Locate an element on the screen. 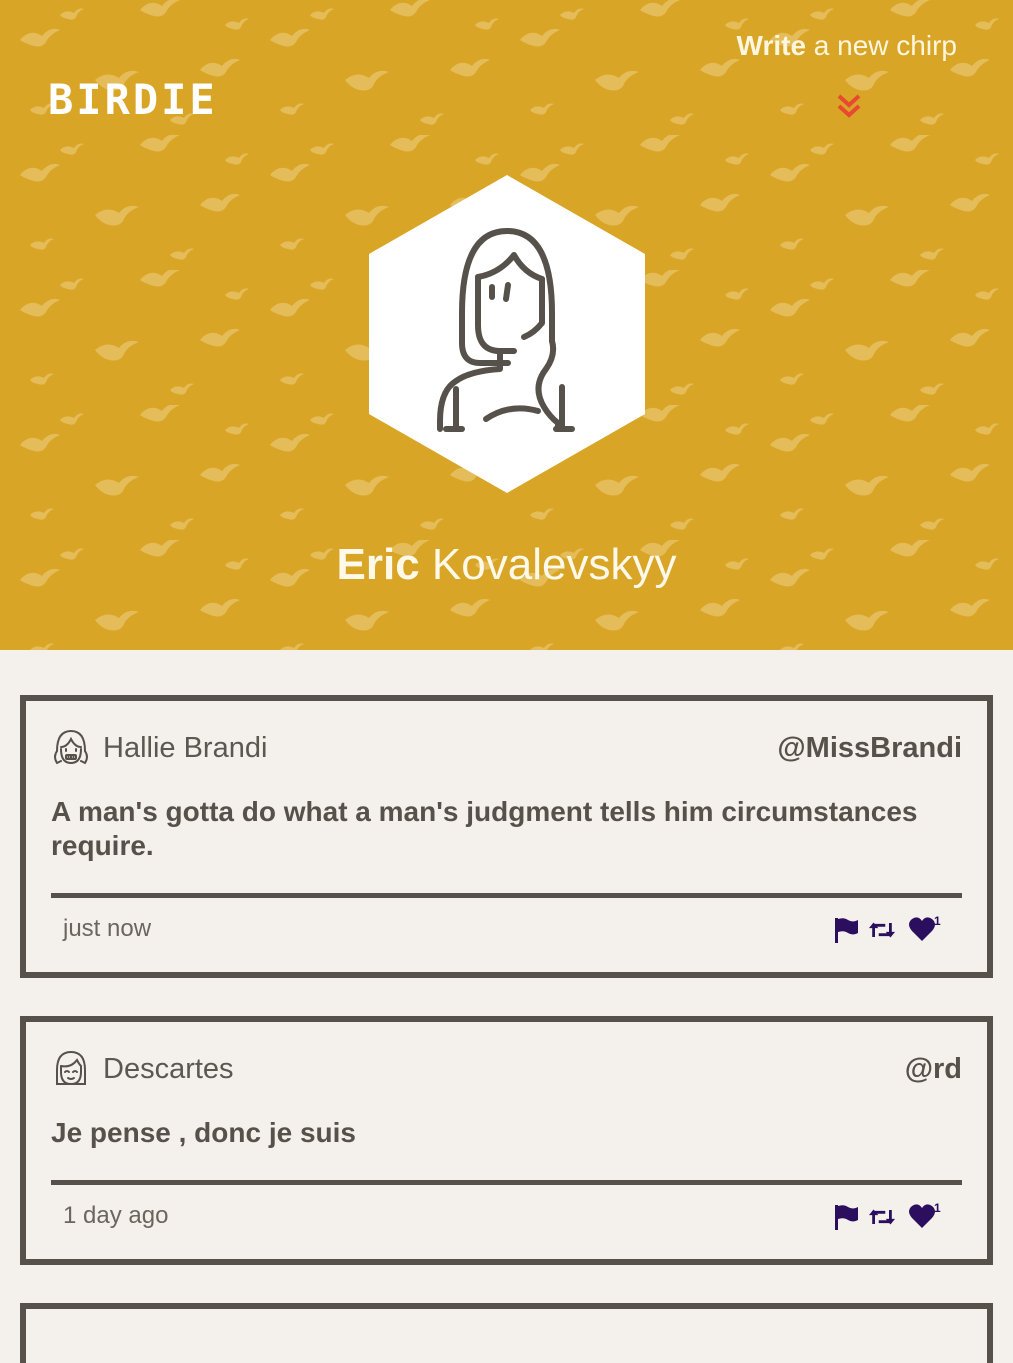 The width and height of the screenshot is (1013, 1363). chirp-footer: just now 1 is located at coordinates (506, 935).